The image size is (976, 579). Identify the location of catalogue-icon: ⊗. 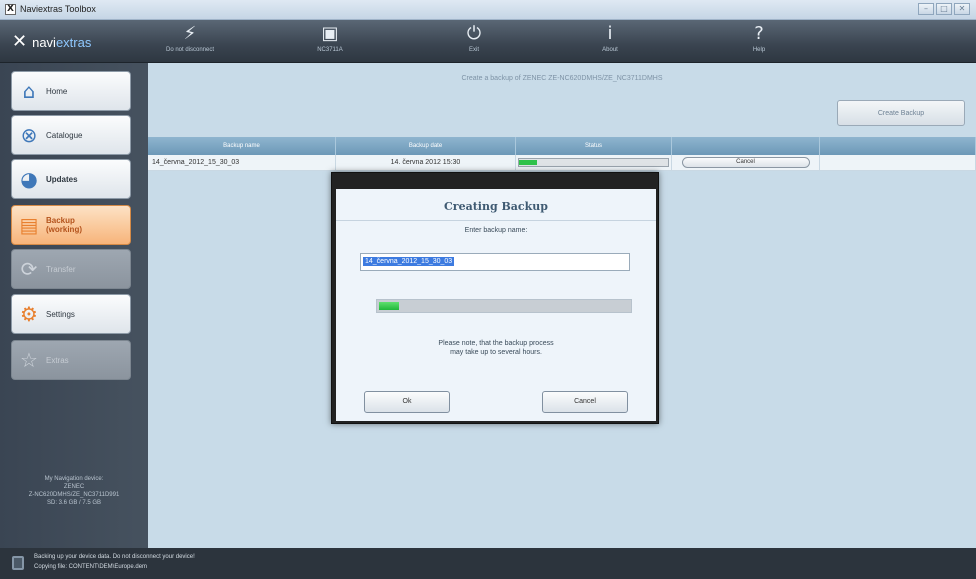
(29, 135).